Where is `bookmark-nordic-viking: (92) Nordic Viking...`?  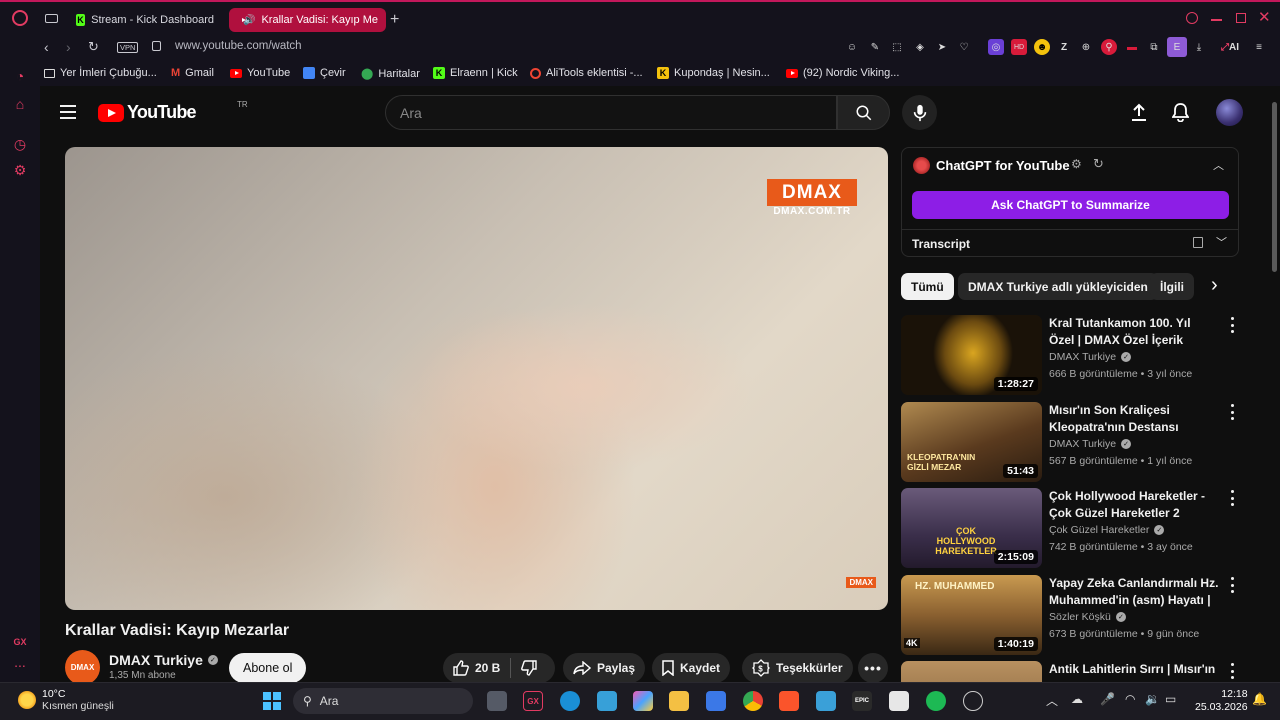
bookmark-nordic-viking: (92) Nordic Viking... is located at coordinates (842, 73).